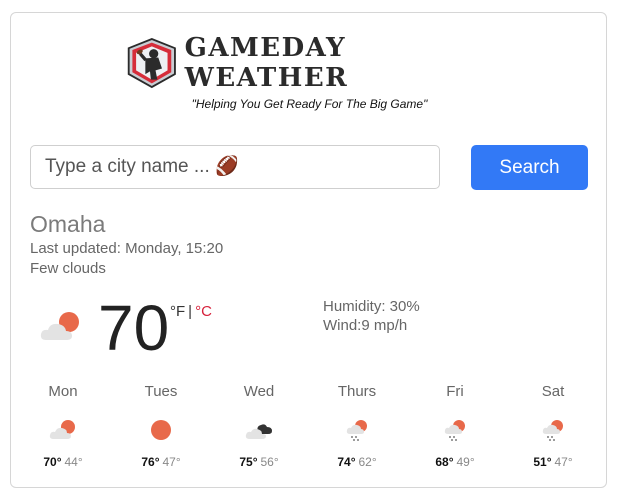 The image size is (619, 500). I want to click on humidity: Humidity: 30%, so click(371, 306).